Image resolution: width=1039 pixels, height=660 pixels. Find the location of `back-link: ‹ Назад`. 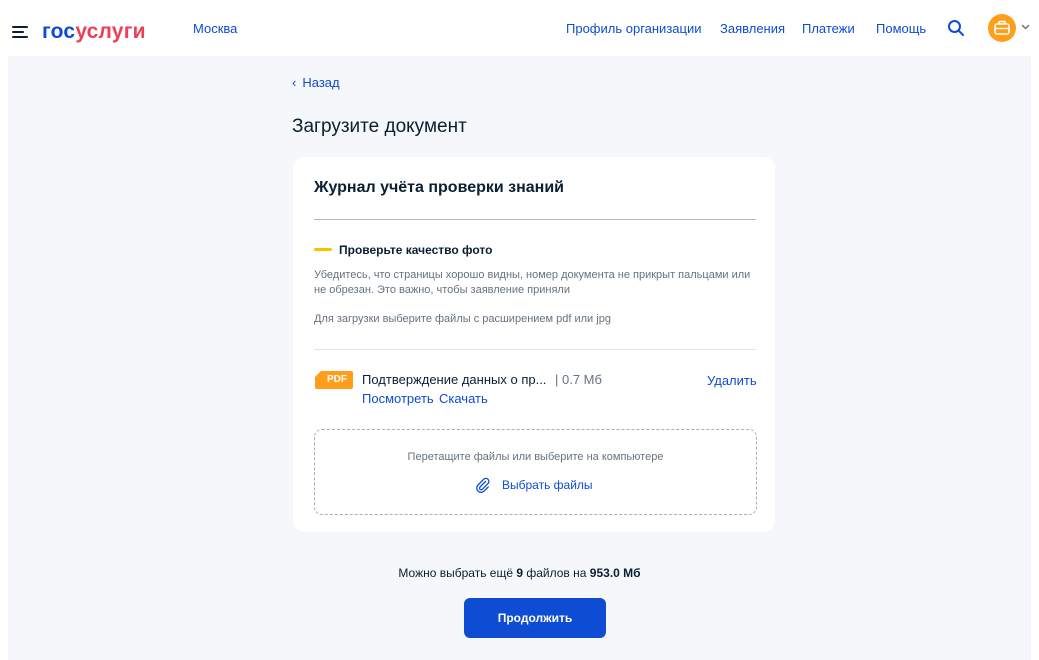

back-link: ‹ Назад is located at coordinates (316, 83).